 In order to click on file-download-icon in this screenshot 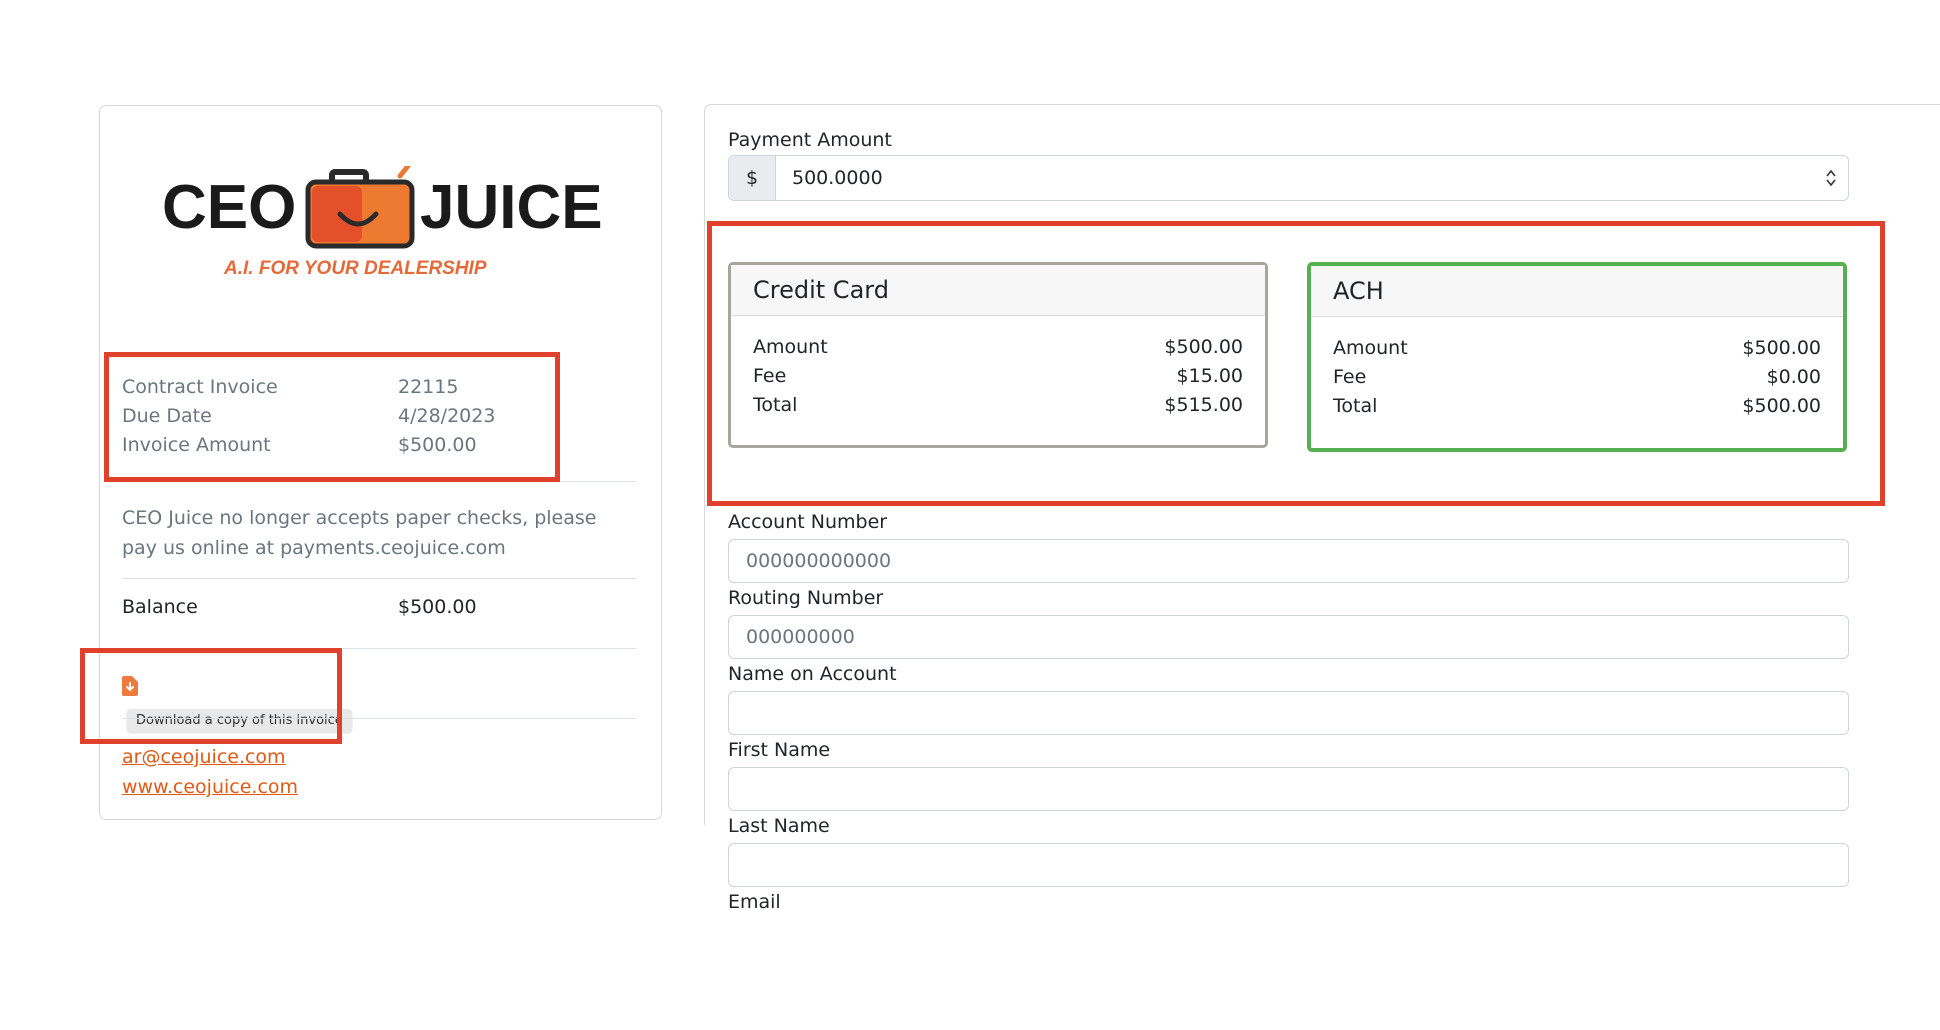, I will do `click(130, 686)`.